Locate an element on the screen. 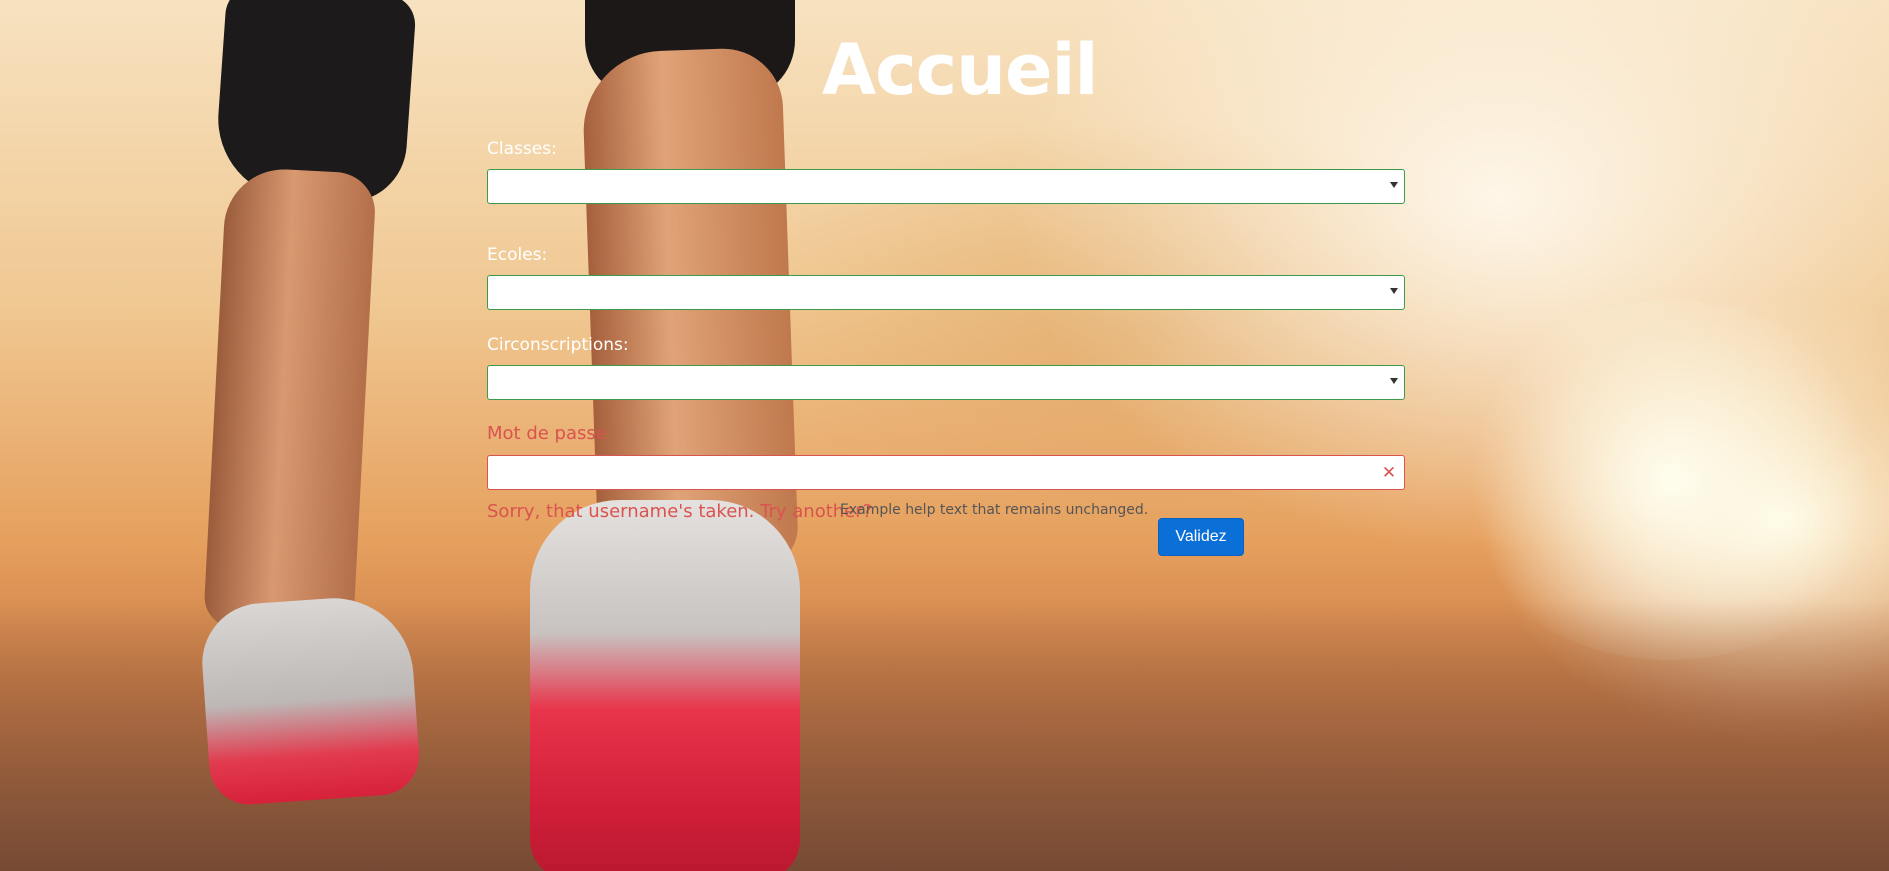  close-icon: ✕ is located at coordinates (1389, 473).